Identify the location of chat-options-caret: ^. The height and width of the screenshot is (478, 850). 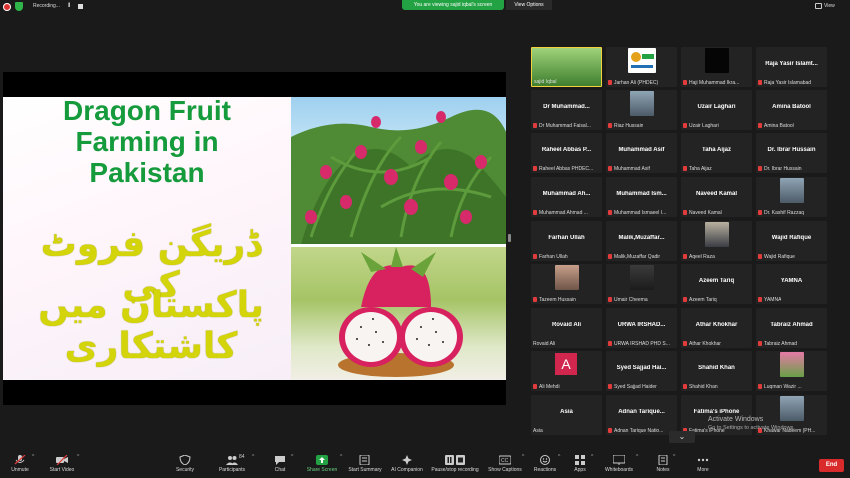
(292, 457).